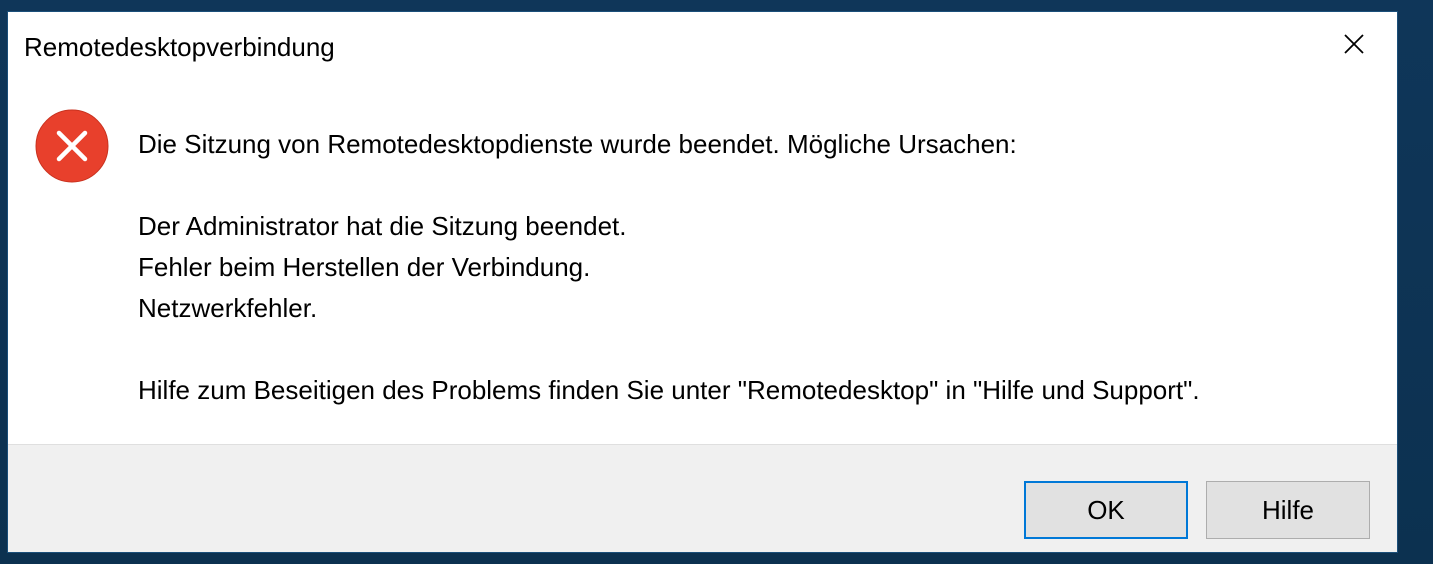  Describe the element at coordinates (179, 47) in the screenshot. I see `window-title: Remotedesktopverbindung` at that location.